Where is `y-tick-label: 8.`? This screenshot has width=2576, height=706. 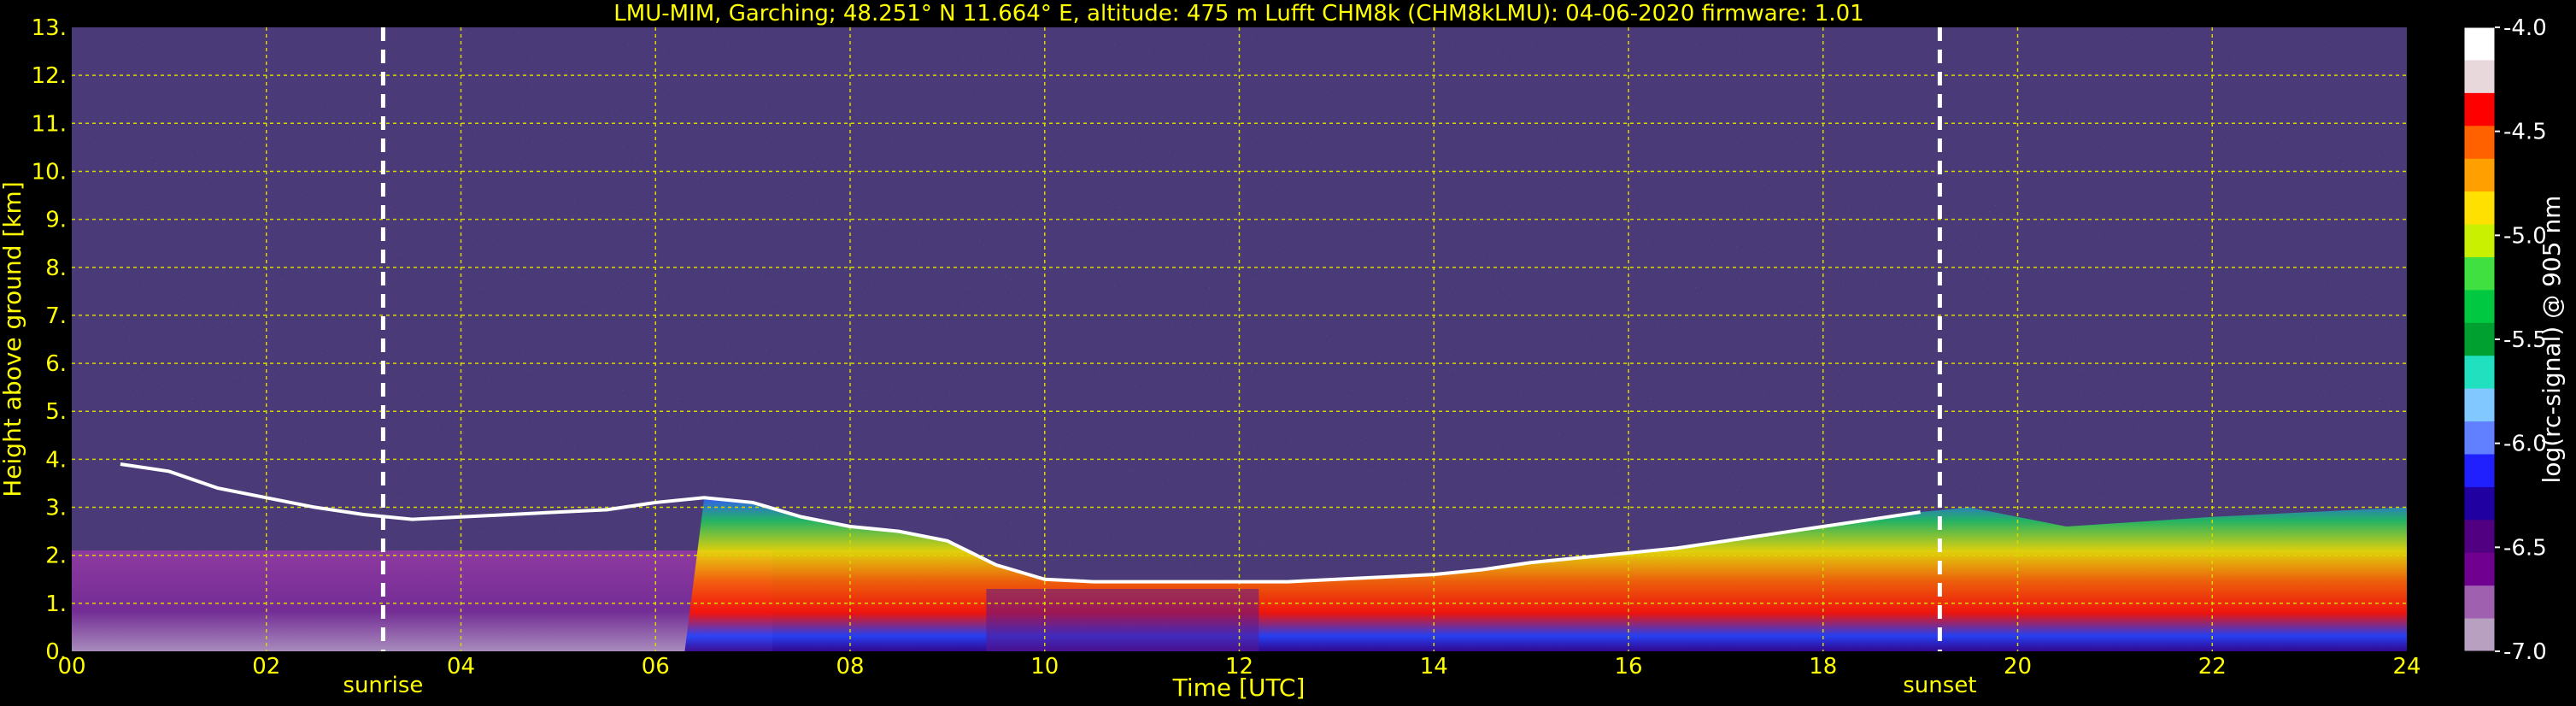 y-tick-label: 8. is located at coordinates (56, 268).